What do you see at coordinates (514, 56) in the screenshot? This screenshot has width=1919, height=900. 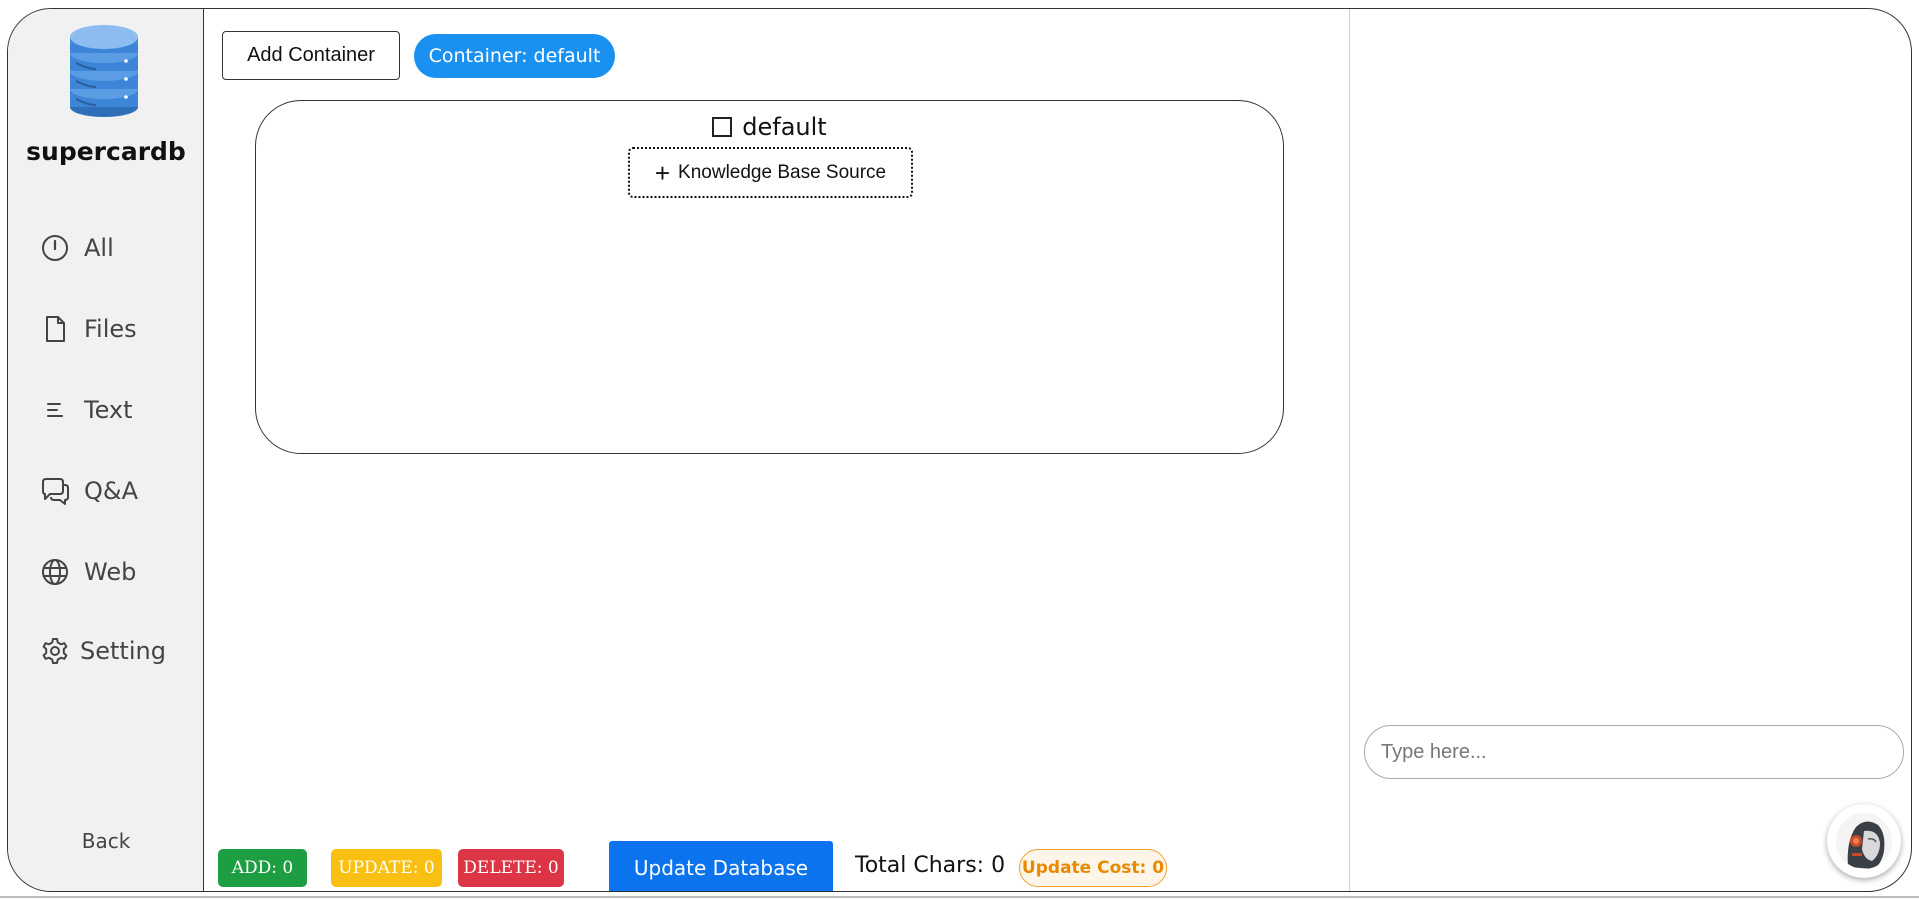 I see `container-selector-pill: Container: default` at bounding box center [514, 56].